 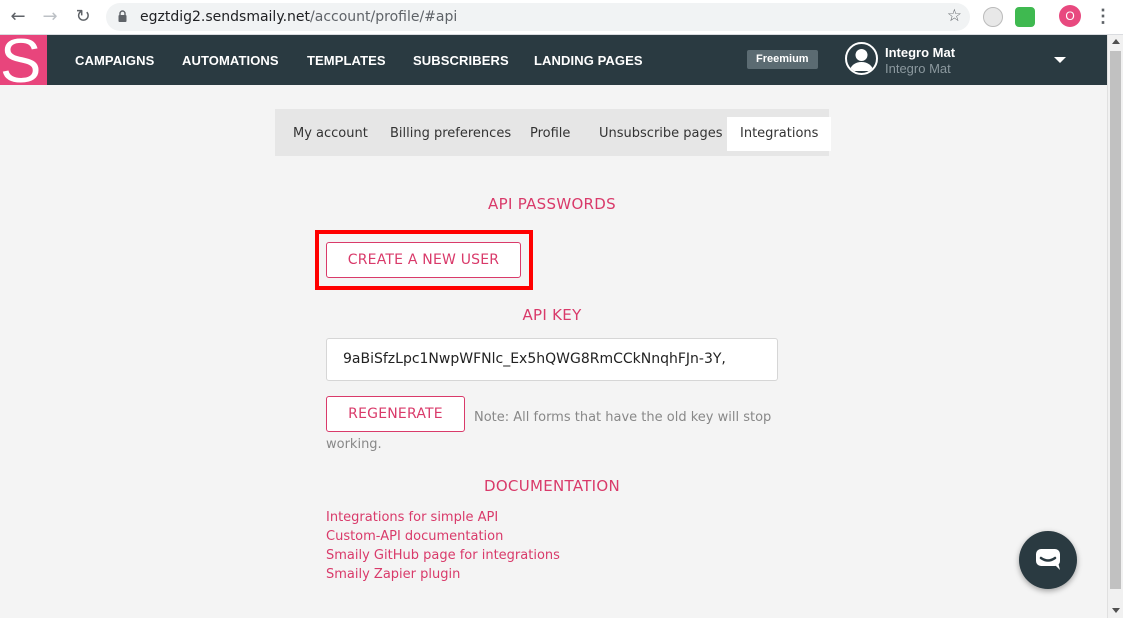 I want to click on user-account-name: Integro Mat, so click(x=918, y=68).